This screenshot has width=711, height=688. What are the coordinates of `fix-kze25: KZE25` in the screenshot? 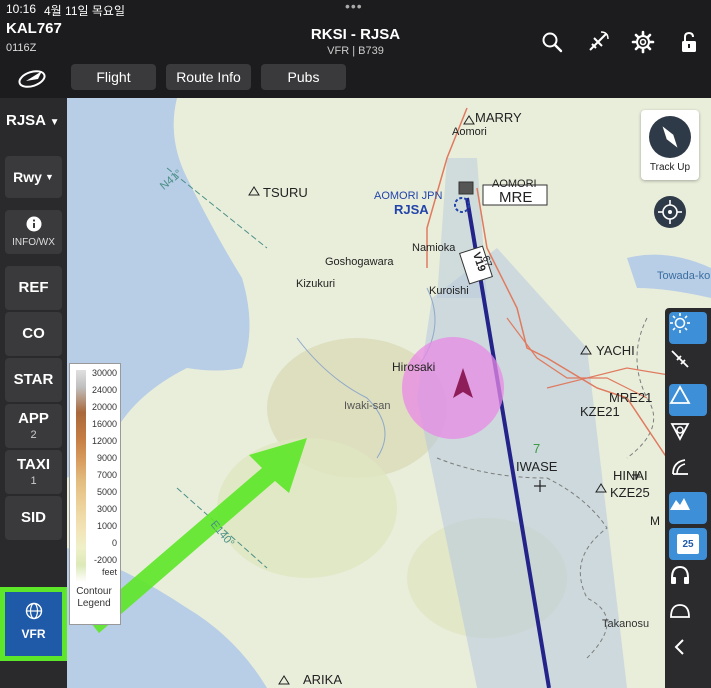 It's located at (630, 492).